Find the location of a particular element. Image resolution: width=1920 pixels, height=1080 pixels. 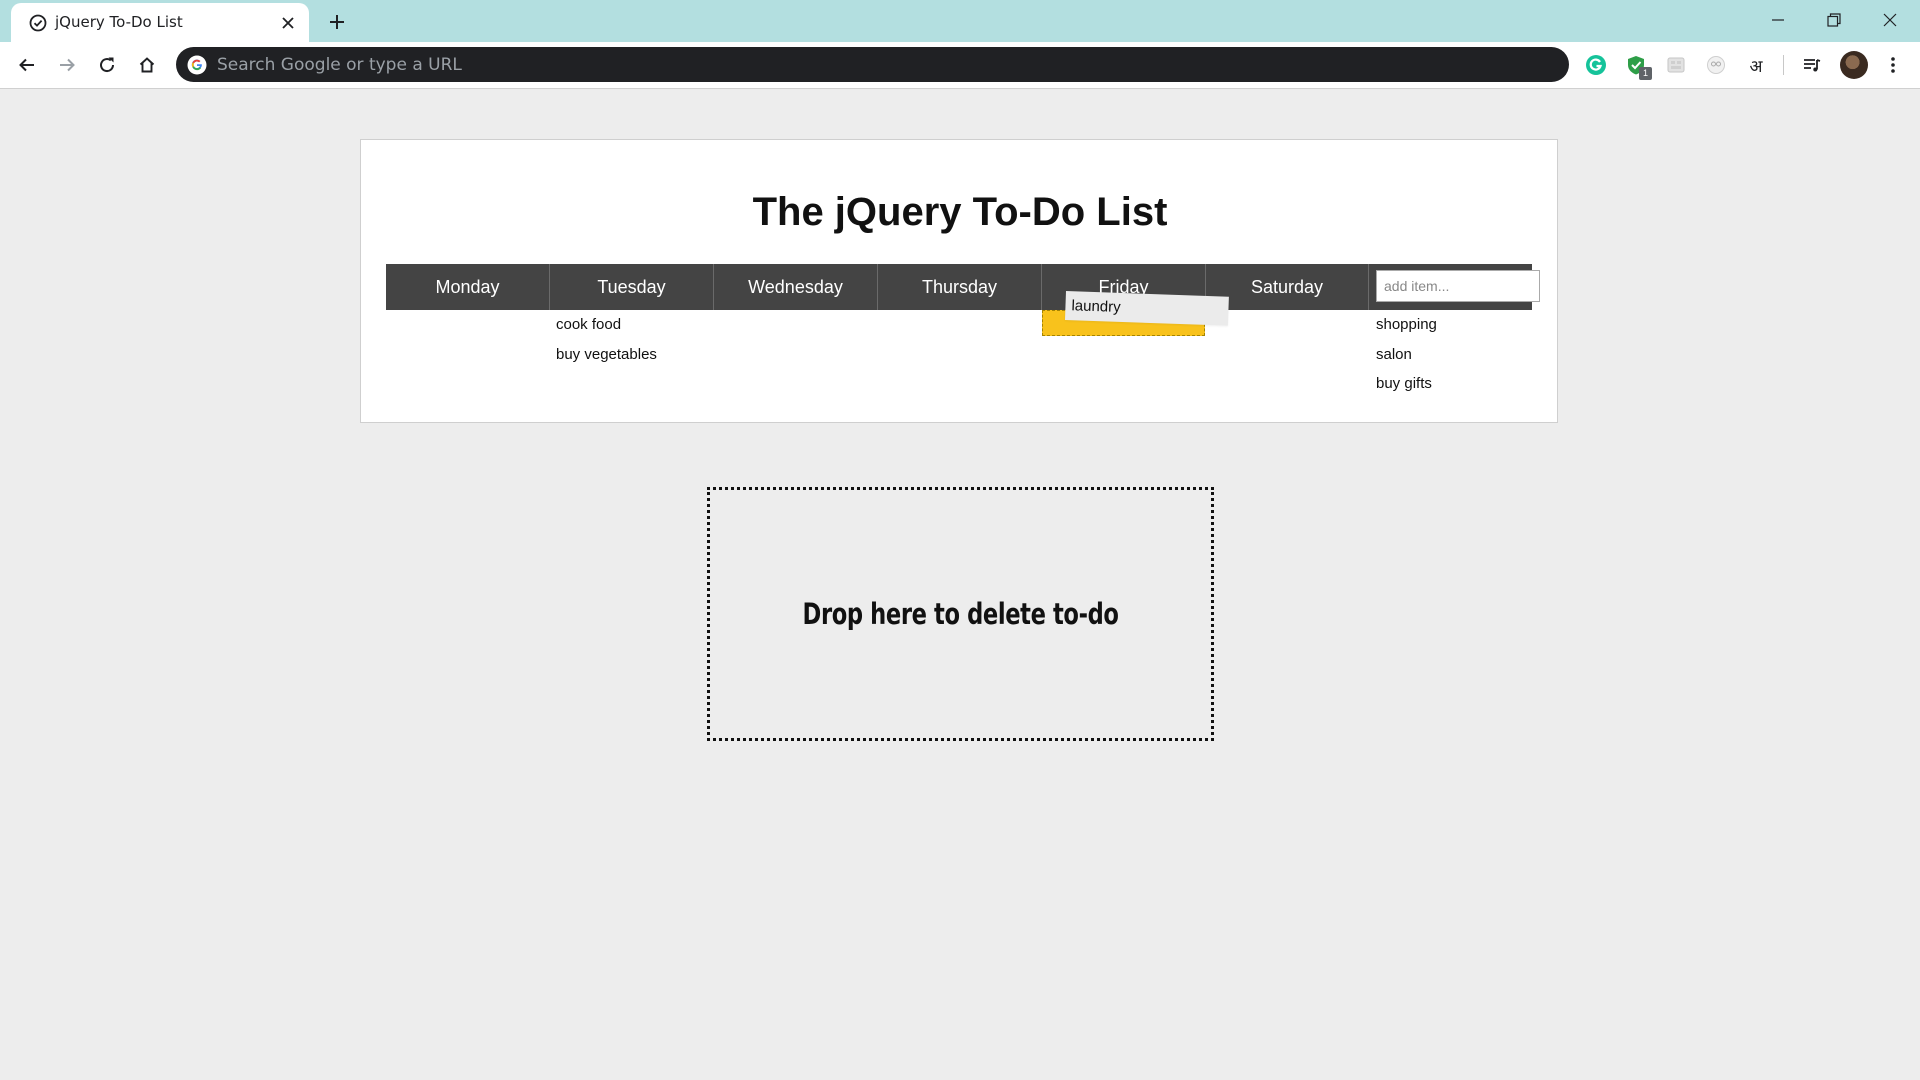

grammarly-icon is located at coordinates (1596, 65).